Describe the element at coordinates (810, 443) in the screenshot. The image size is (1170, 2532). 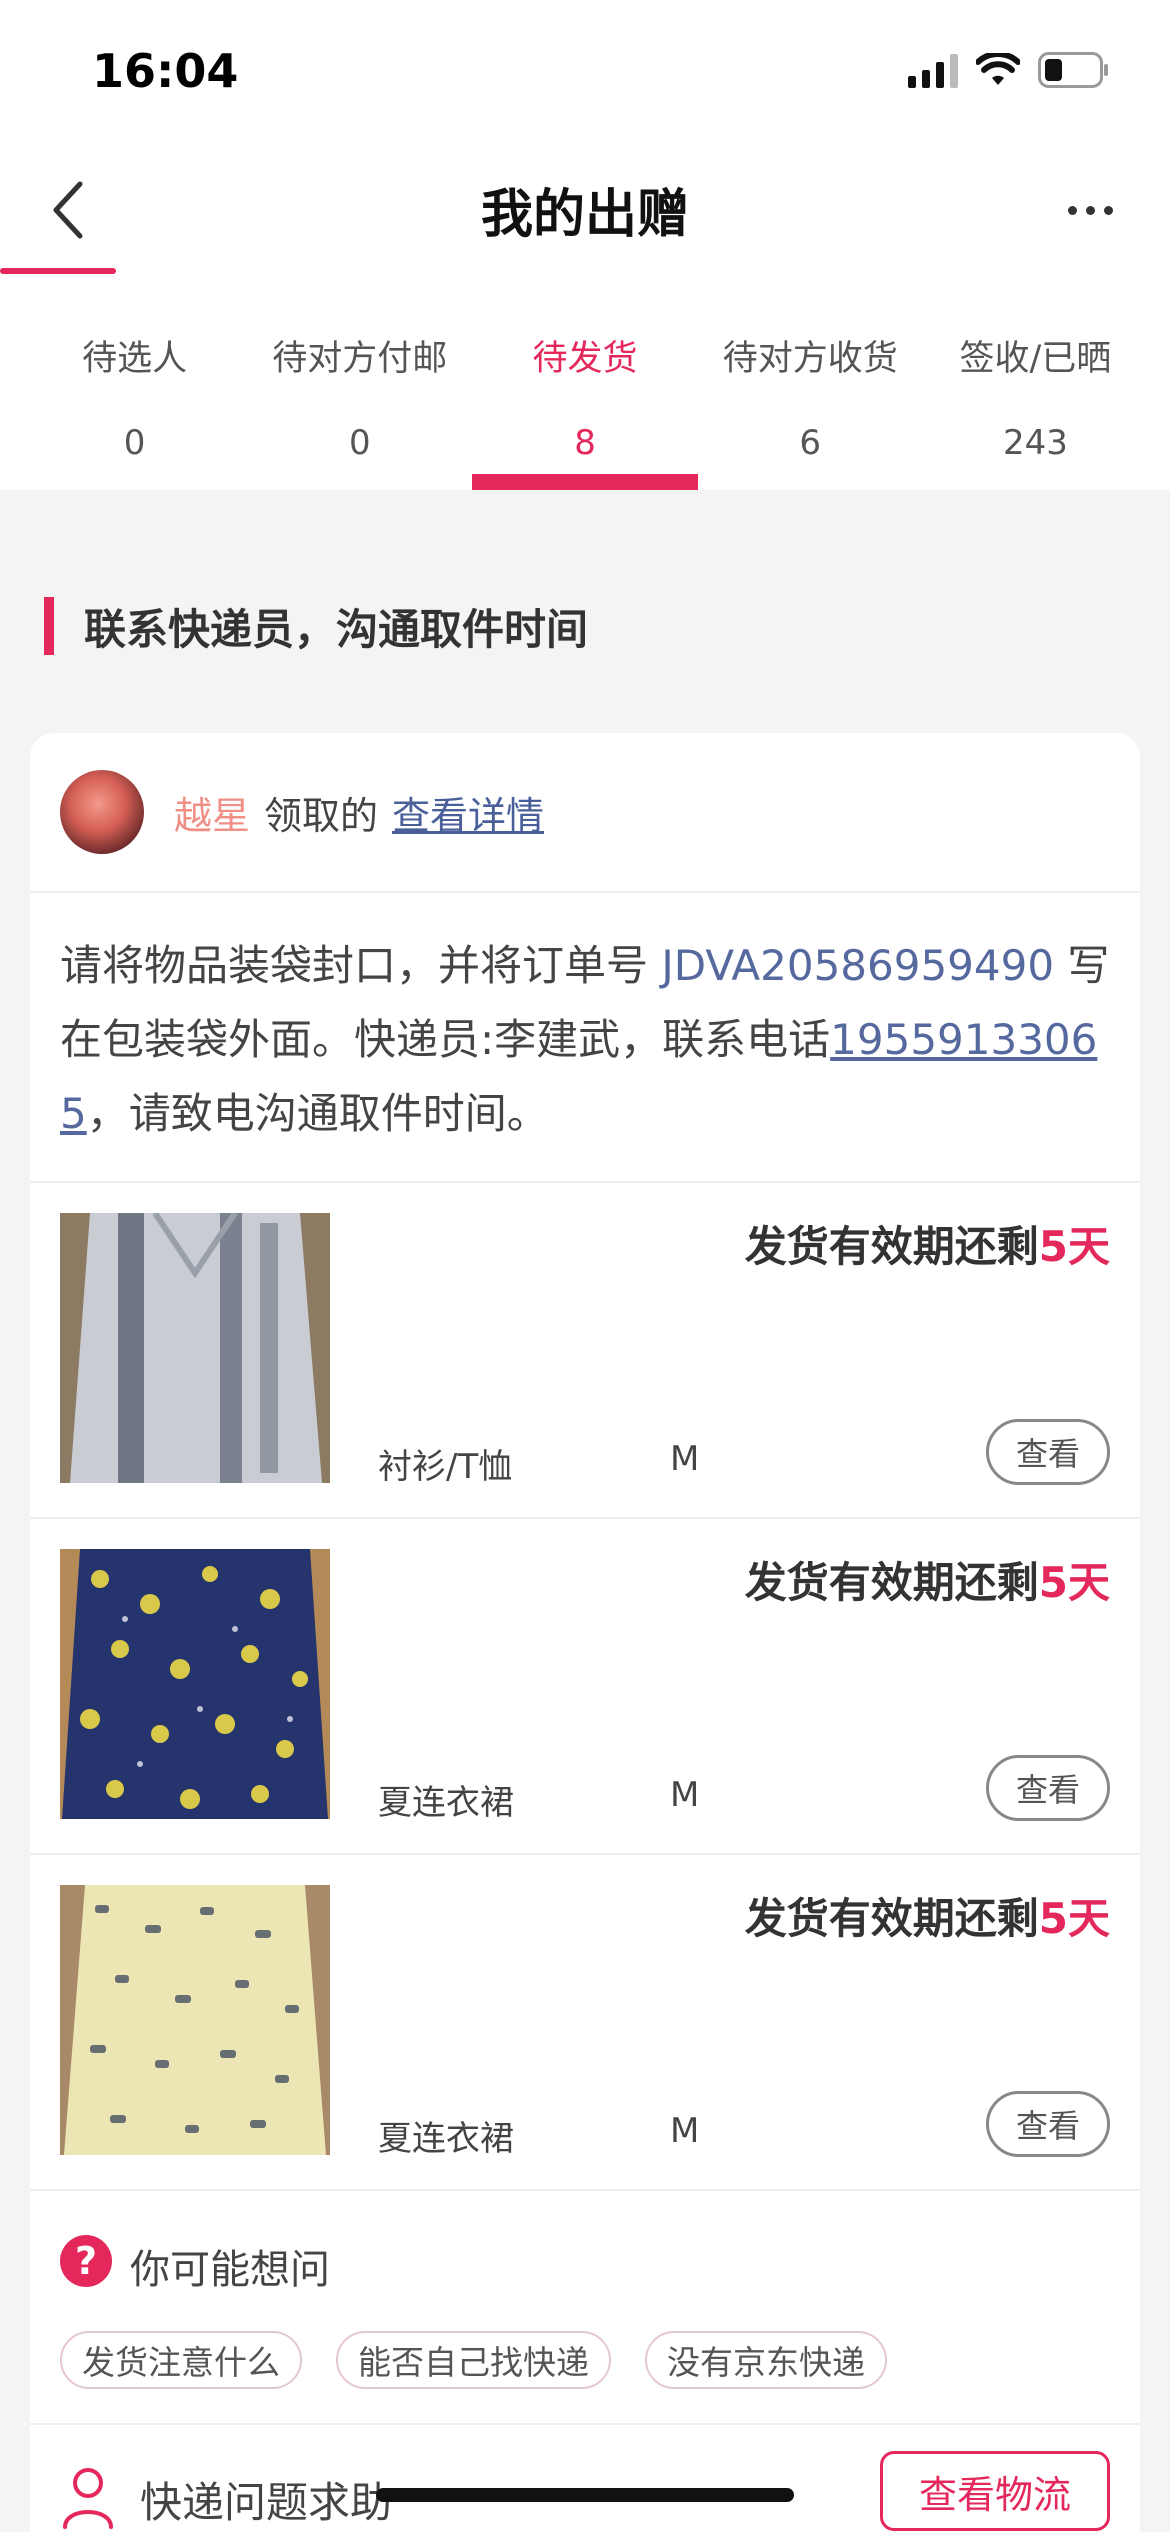
I see `tab-count: 6` at that location.